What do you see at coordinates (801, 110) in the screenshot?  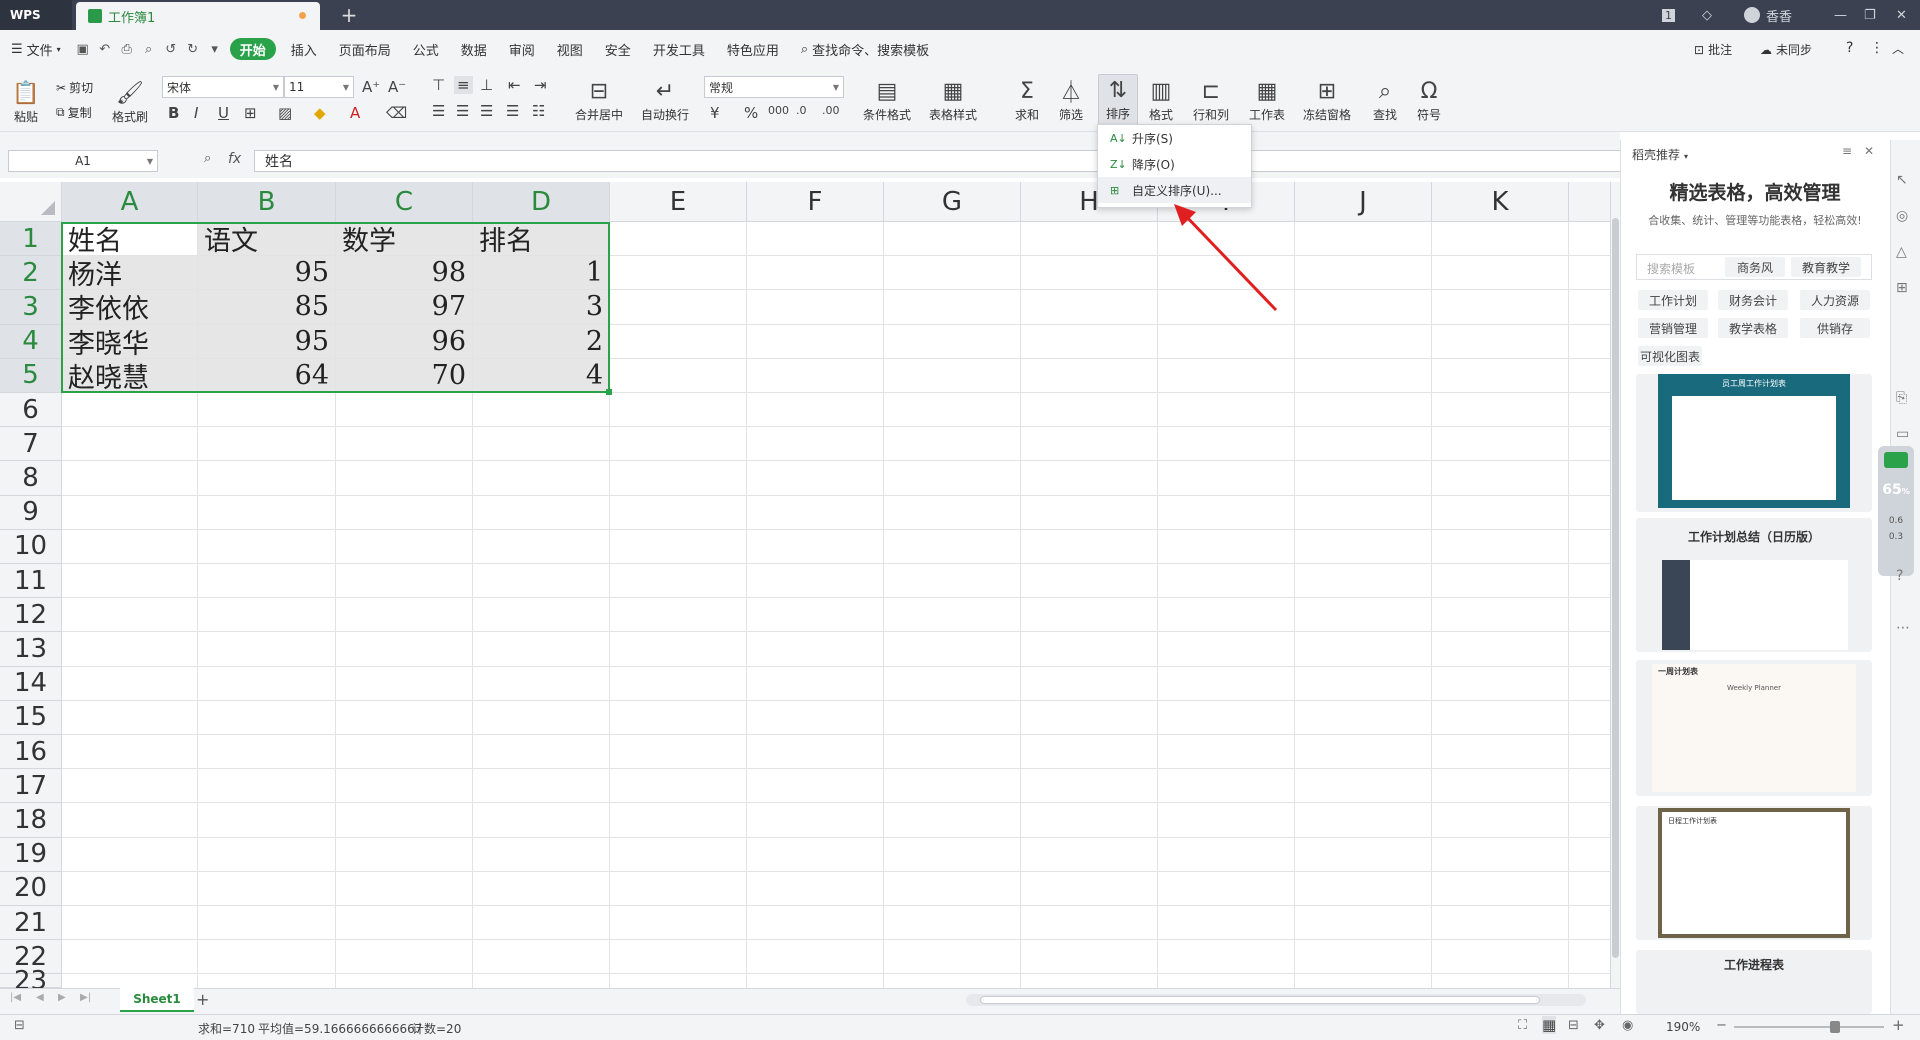 I see `increase-decimal-icon: .0` at bounding box center [801, 110].